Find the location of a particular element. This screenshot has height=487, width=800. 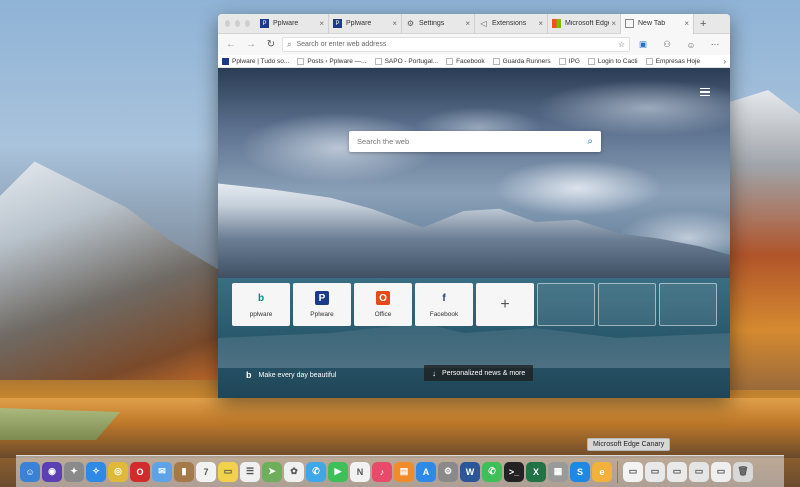

top-site-tile-office: O Office is located at coordinates (383, 304).